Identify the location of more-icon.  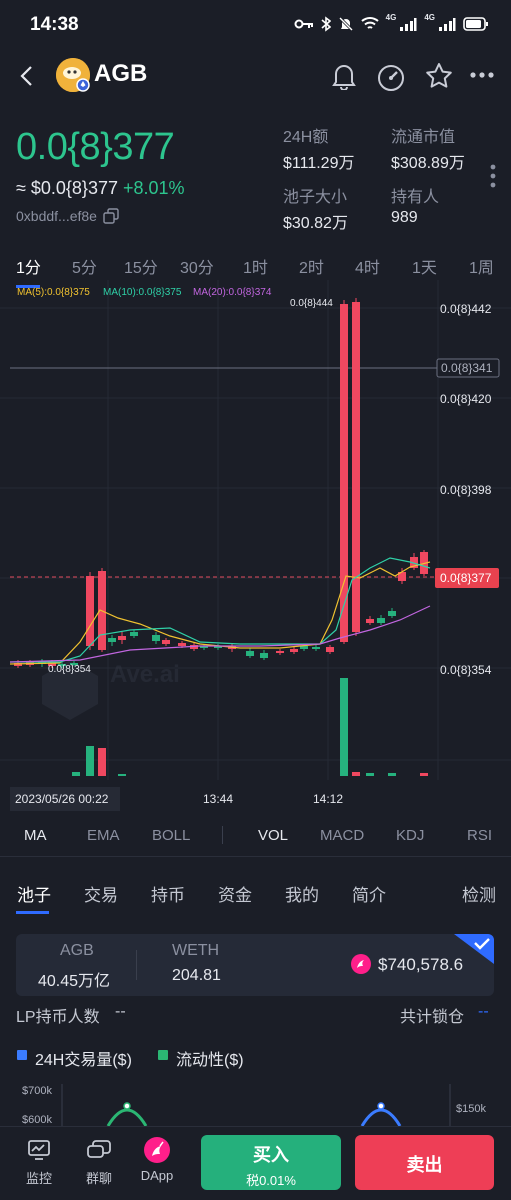
(482, 75).